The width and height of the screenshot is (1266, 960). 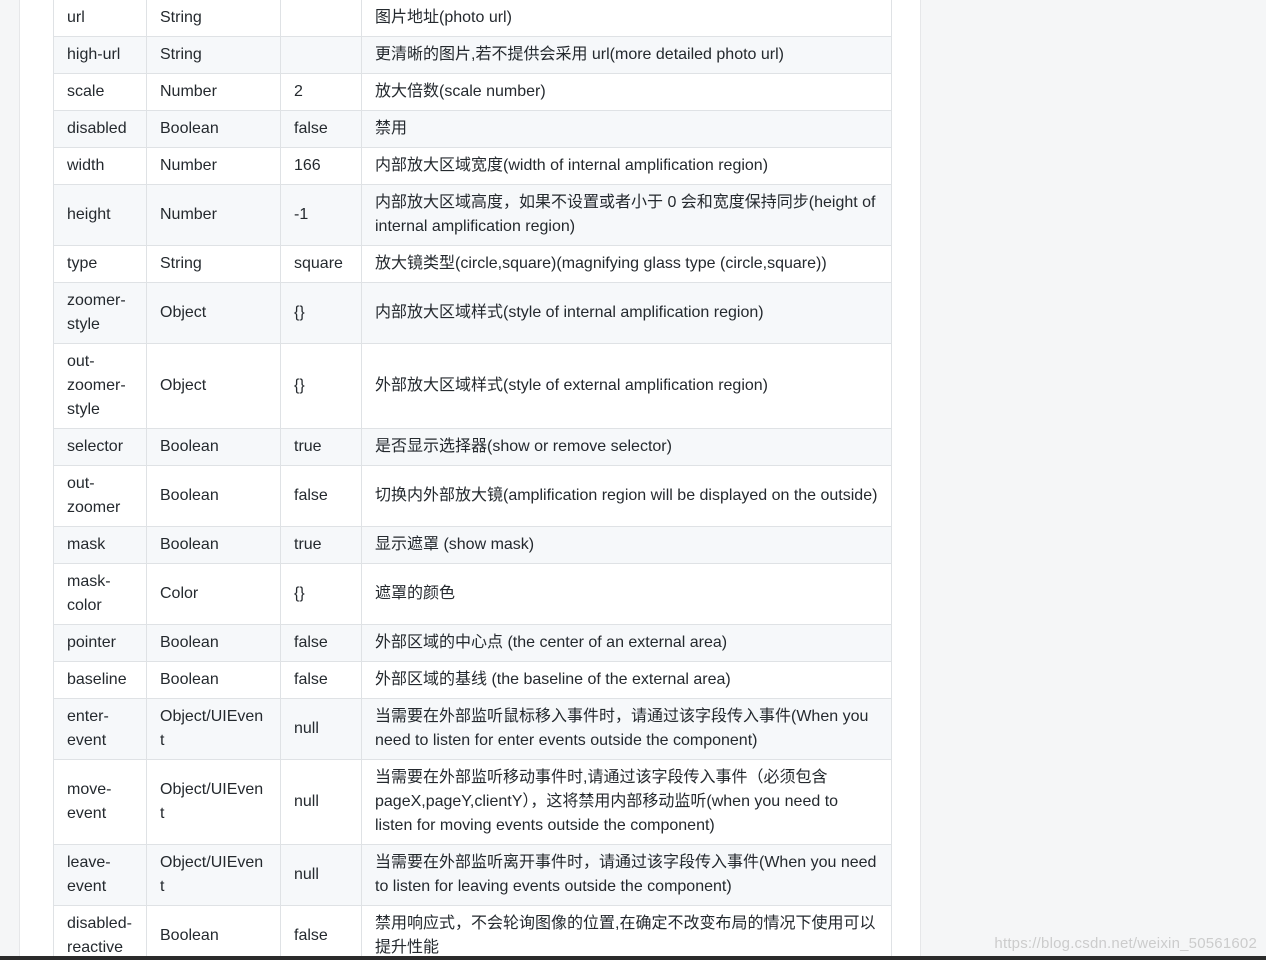 What do you see at coordinates (100, 875) in the screenshot?
I see `prop-name-cell: leave-event` at bounding box center [100, 875].